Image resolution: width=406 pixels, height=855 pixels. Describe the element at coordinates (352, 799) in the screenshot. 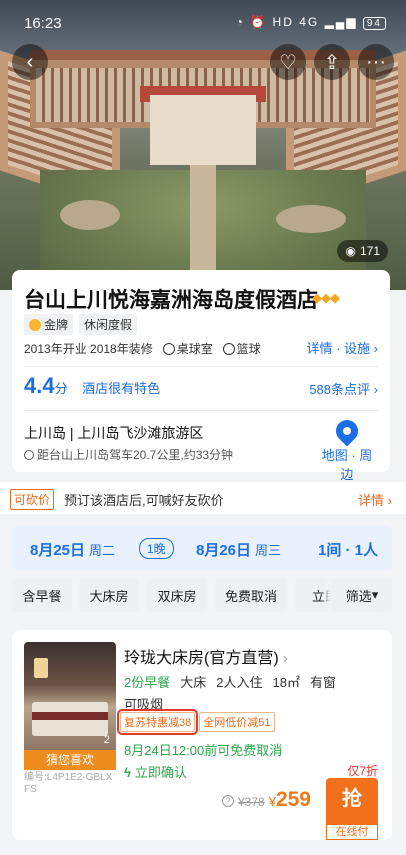

I see `book-label: 抢` at that location.